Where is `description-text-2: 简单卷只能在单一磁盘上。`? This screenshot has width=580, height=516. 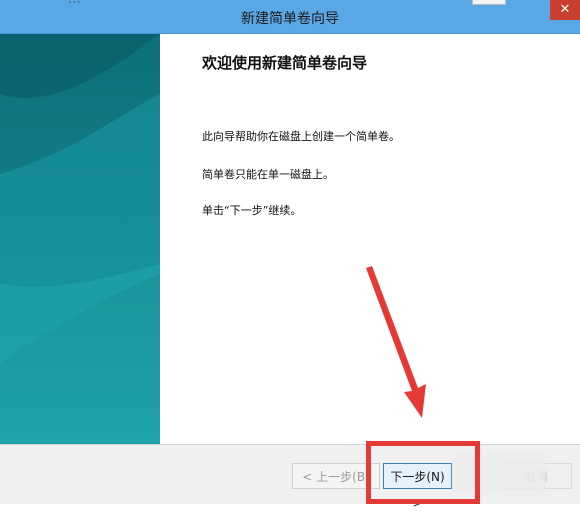
description-text-2: 简单卷只能在单一磁盘上。 is located at coordinates (268, 174).